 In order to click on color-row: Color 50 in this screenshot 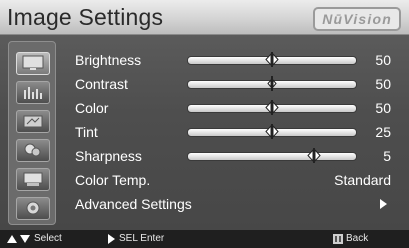, I will do `click(236, 108)`.